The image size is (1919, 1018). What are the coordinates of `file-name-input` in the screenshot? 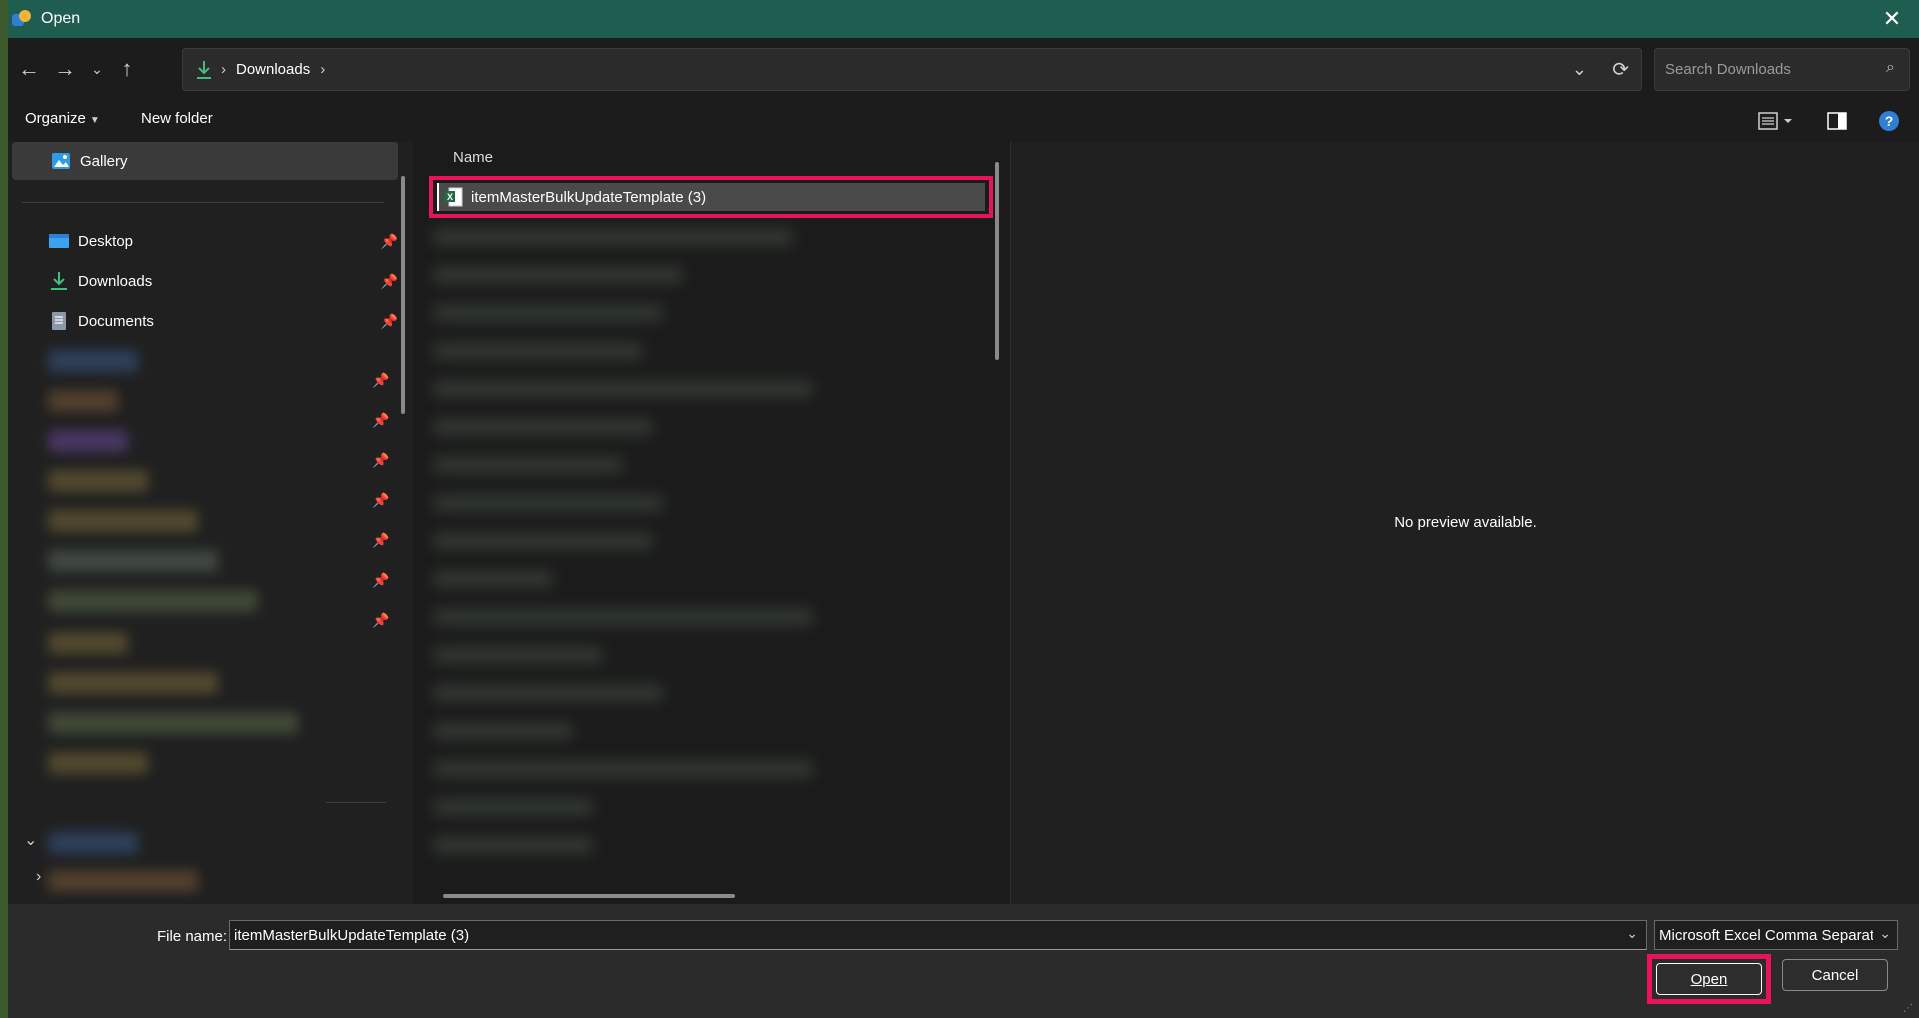 It's located at (920, 935).